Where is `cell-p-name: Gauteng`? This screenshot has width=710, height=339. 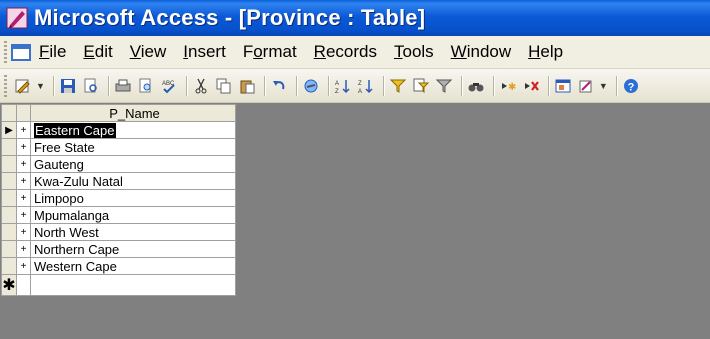 cell-p-name: Gauteng is located at coordinates (133, 164).